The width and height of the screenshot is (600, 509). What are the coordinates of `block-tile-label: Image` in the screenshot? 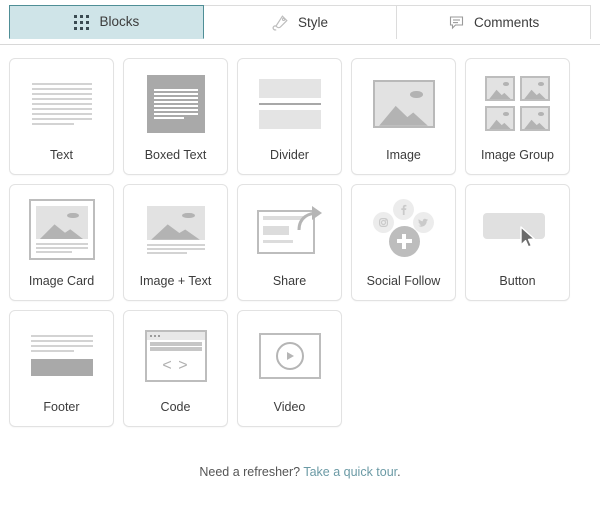 It's located at (403, 154).